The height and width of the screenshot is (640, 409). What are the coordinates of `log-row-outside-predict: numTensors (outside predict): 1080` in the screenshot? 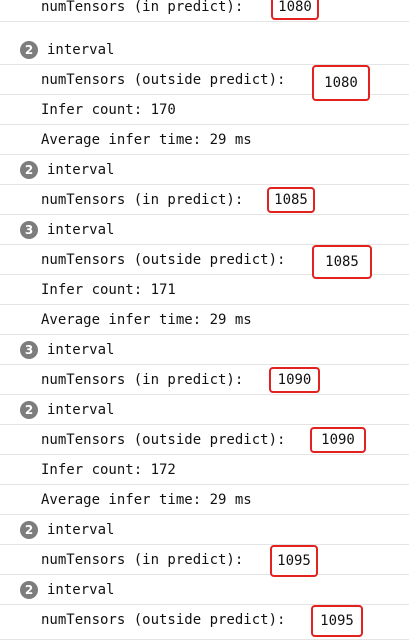 It's located at (204, 83).